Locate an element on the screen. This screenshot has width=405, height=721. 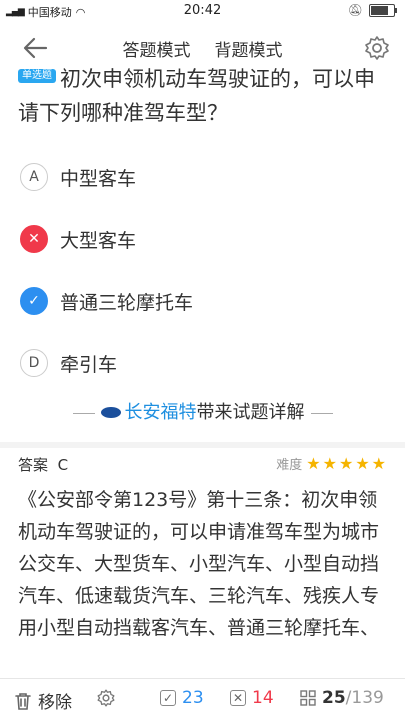
option-c: ✓ 普通三轮摩托车 is located at coordinates (205, 301).